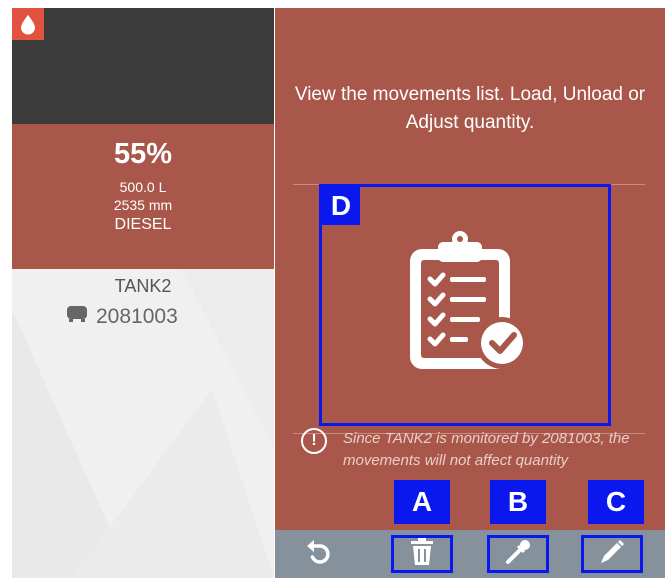  Describe the element at coordinates (470, 304) in the screenshot. I see `clipboard-check-icon` at that location.